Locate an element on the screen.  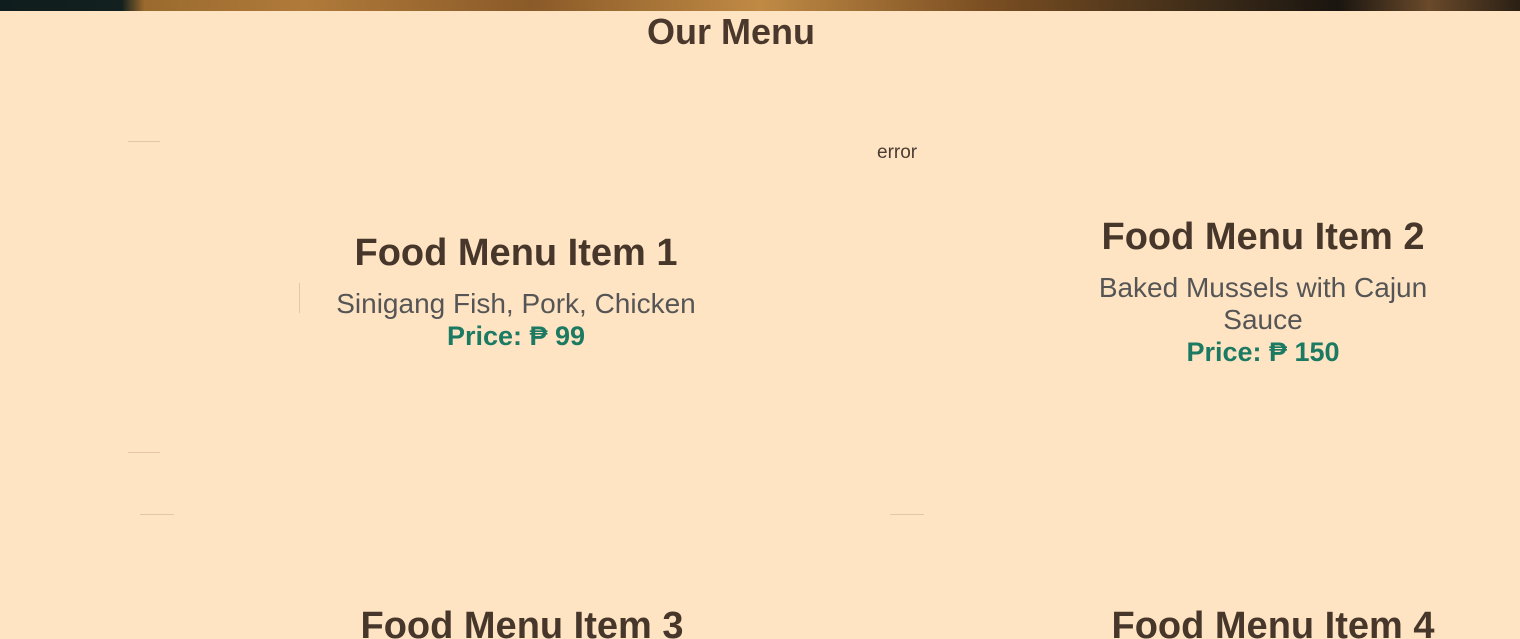
menu-item-description: Baked Mussels with Cajun Sauce is located at coordinates (1263, 303).